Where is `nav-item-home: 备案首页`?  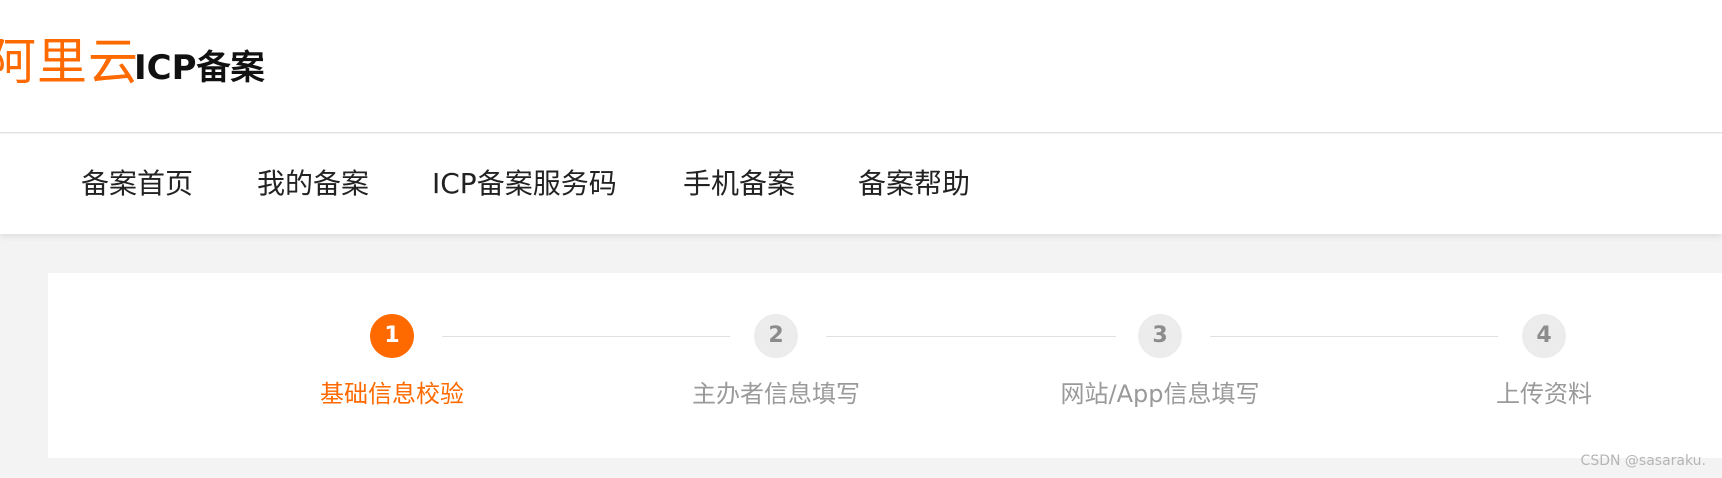
nav-item-home: 备案首页 is located at coordinates (137, 184).